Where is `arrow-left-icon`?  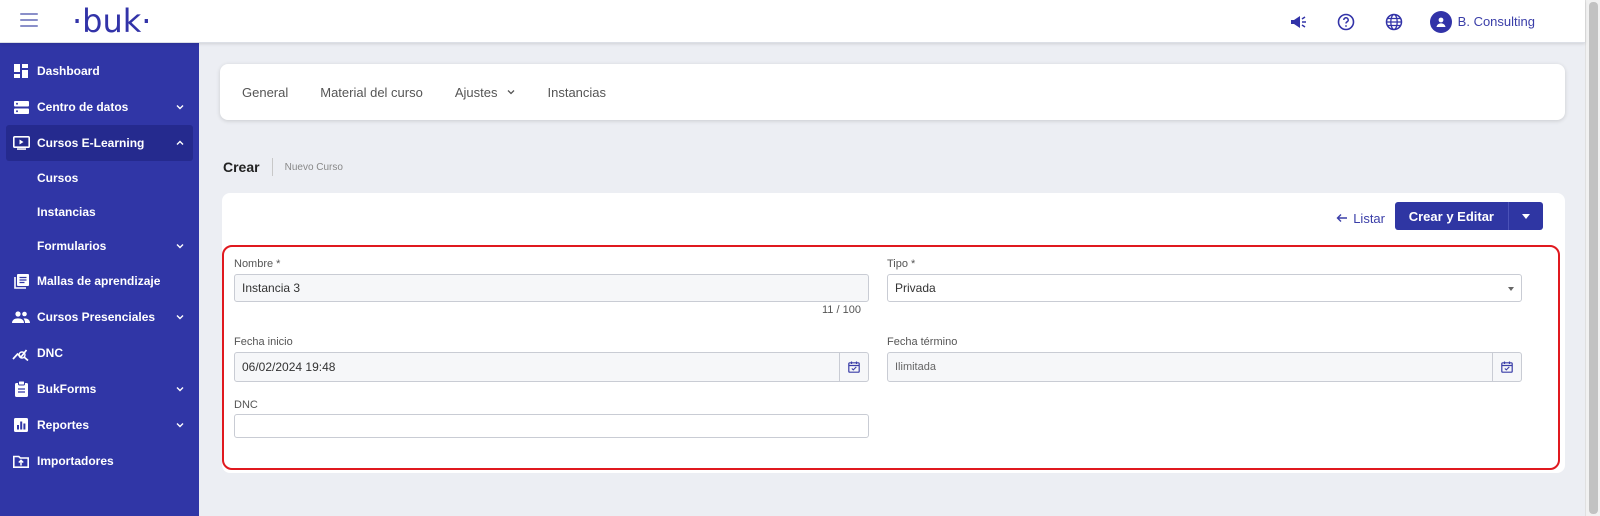 arrow-left-icon is located at coordinates (1342, 218).